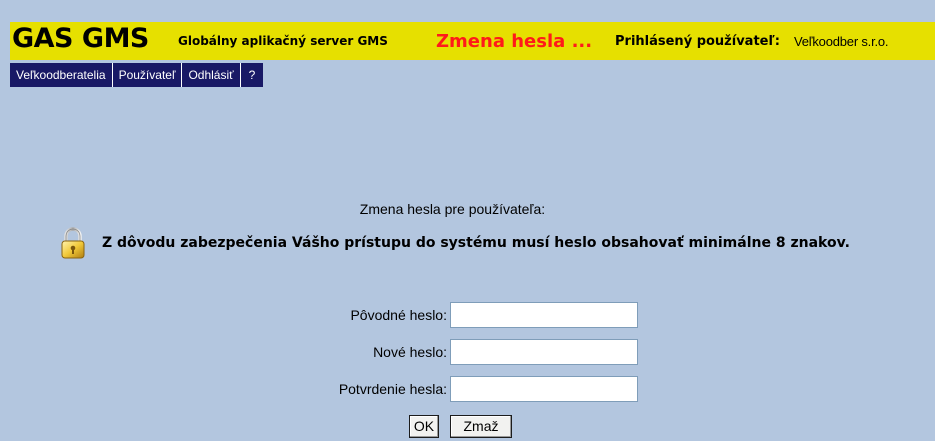  I want to click on form-row-confirm-password: Potvrdenie hesla:, so click(467, 389).